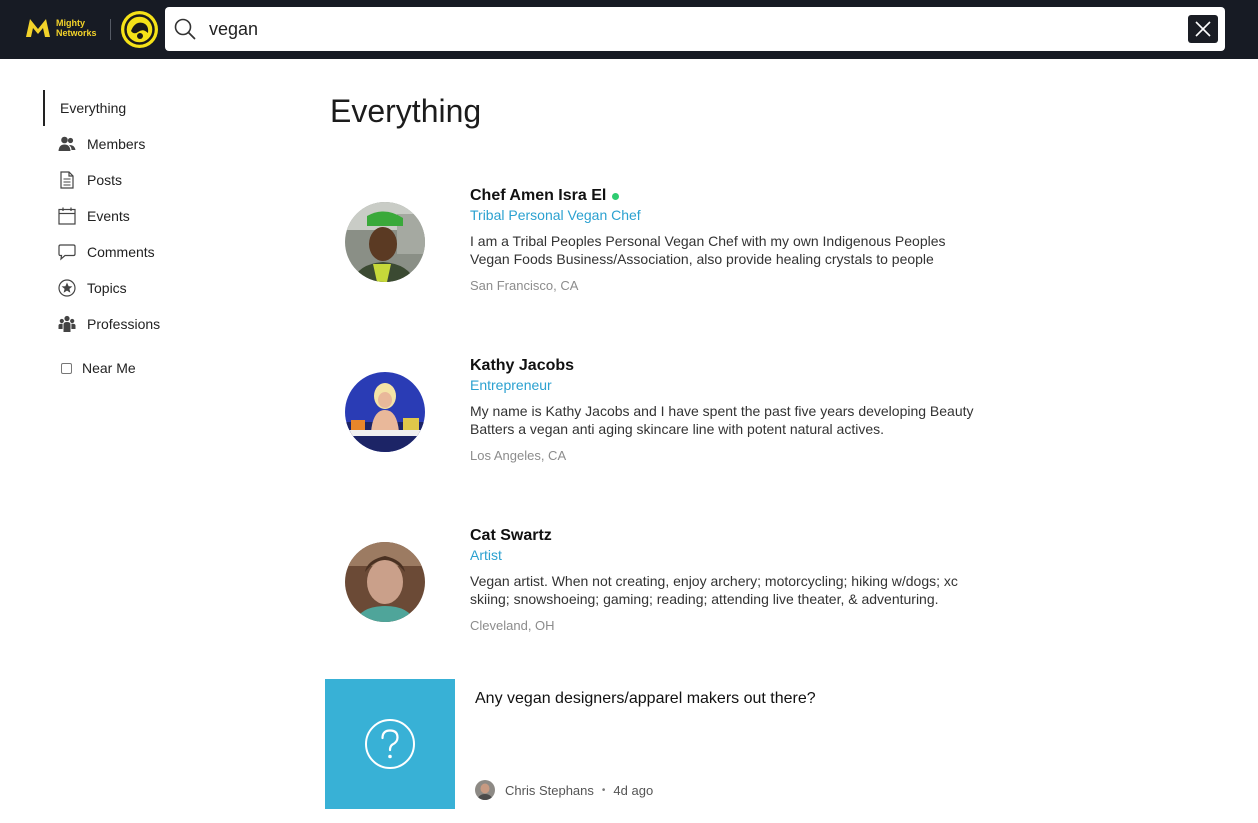 This screenshot has height=823, width=1258. Describe the element at coordinates (110, 29) in the screenshot. I see `brand-divider` at that location.